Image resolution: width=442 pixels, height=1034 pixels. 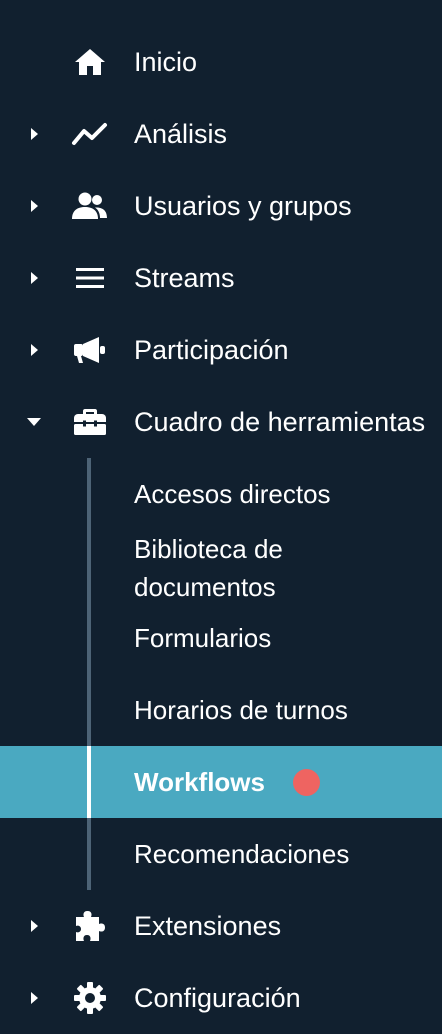 I want to click on nav-item-extensiones: Extensiones, so click(x=221, y=926).